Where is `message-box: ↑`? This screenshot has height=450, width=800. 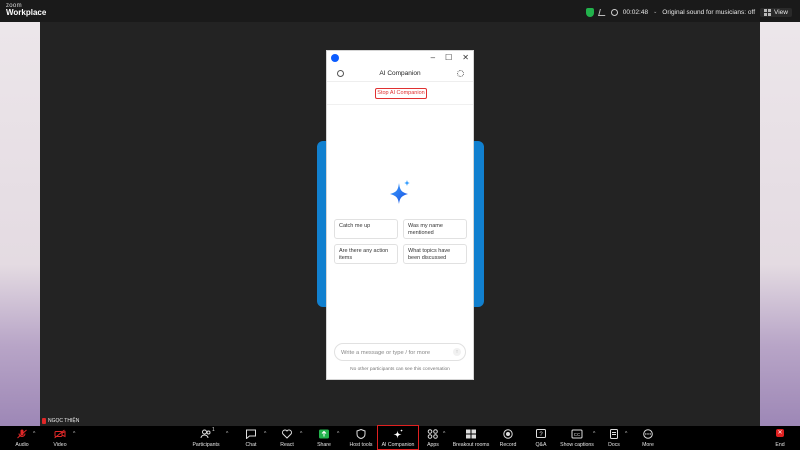
message-box: ↑ is located at coordinates (400, 352).